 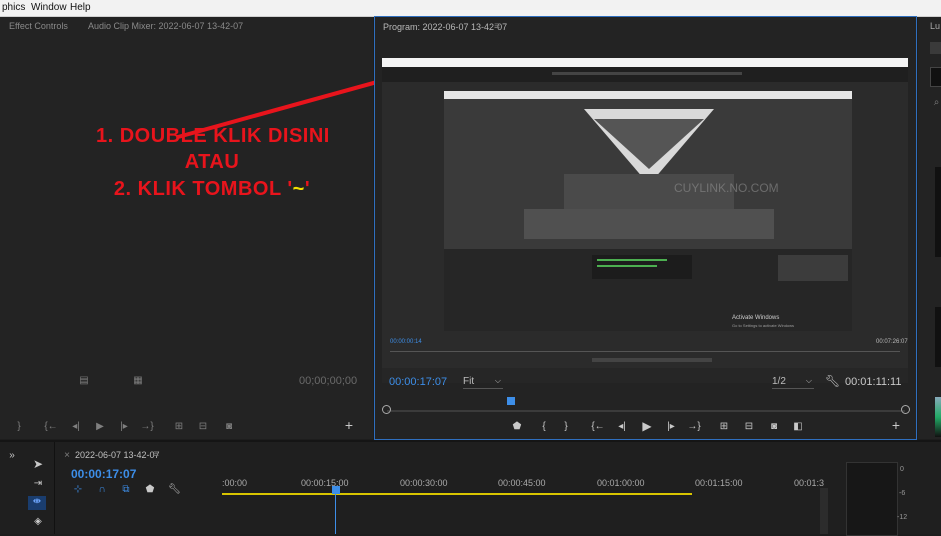 I want to click on lumetri-tab-strip, so click(x=935, y=48).